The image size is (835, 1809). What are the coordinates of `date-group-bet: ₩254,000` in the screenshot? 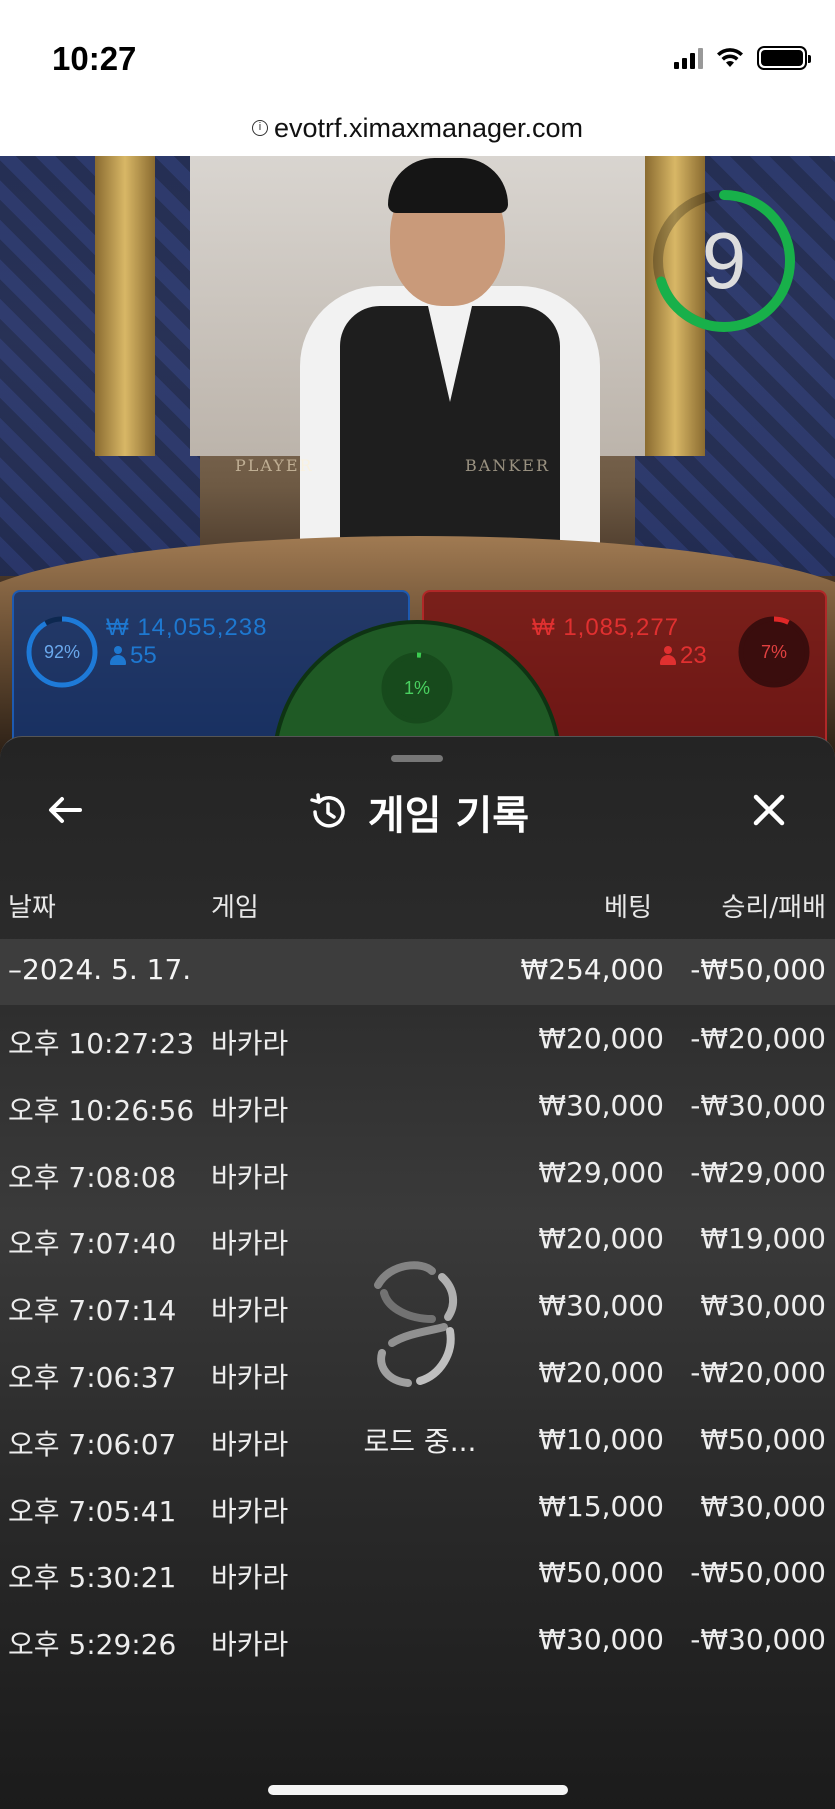 It's located at (592, 969).